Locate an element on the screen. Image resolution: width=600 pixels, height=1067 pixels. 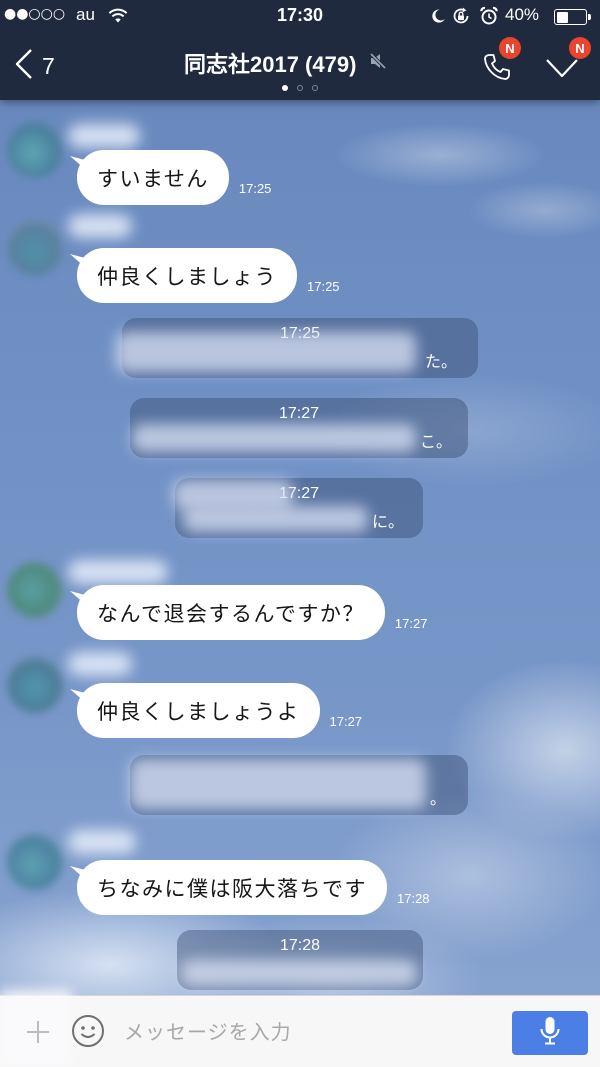
mute-icon is located at coordinates (378, 63).